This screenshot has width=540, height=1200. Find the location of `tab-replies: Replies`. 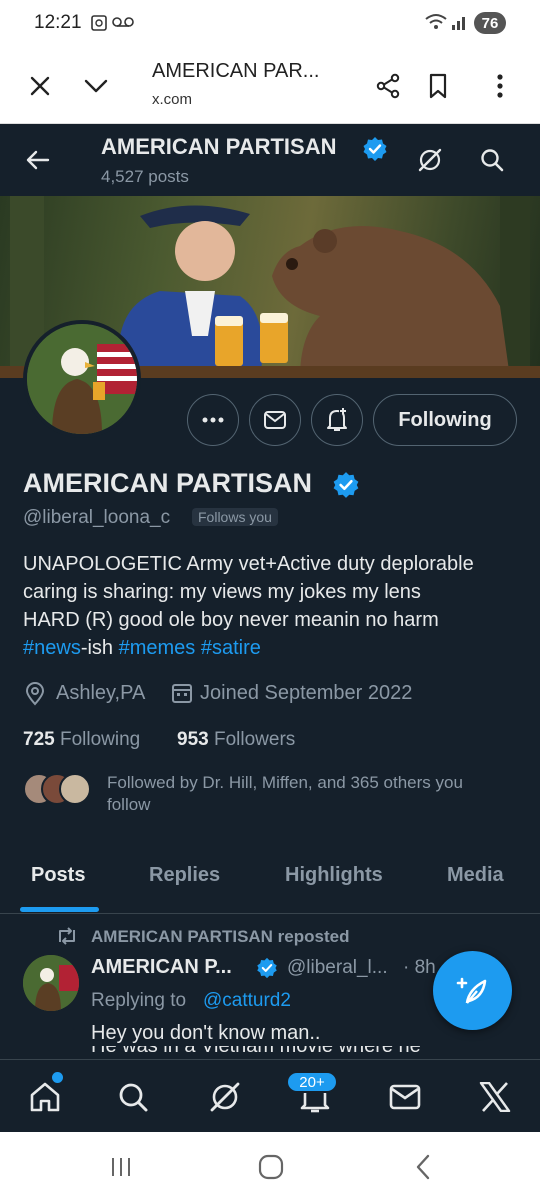

tab-replies: Replies is located at coordinates (184, 875).